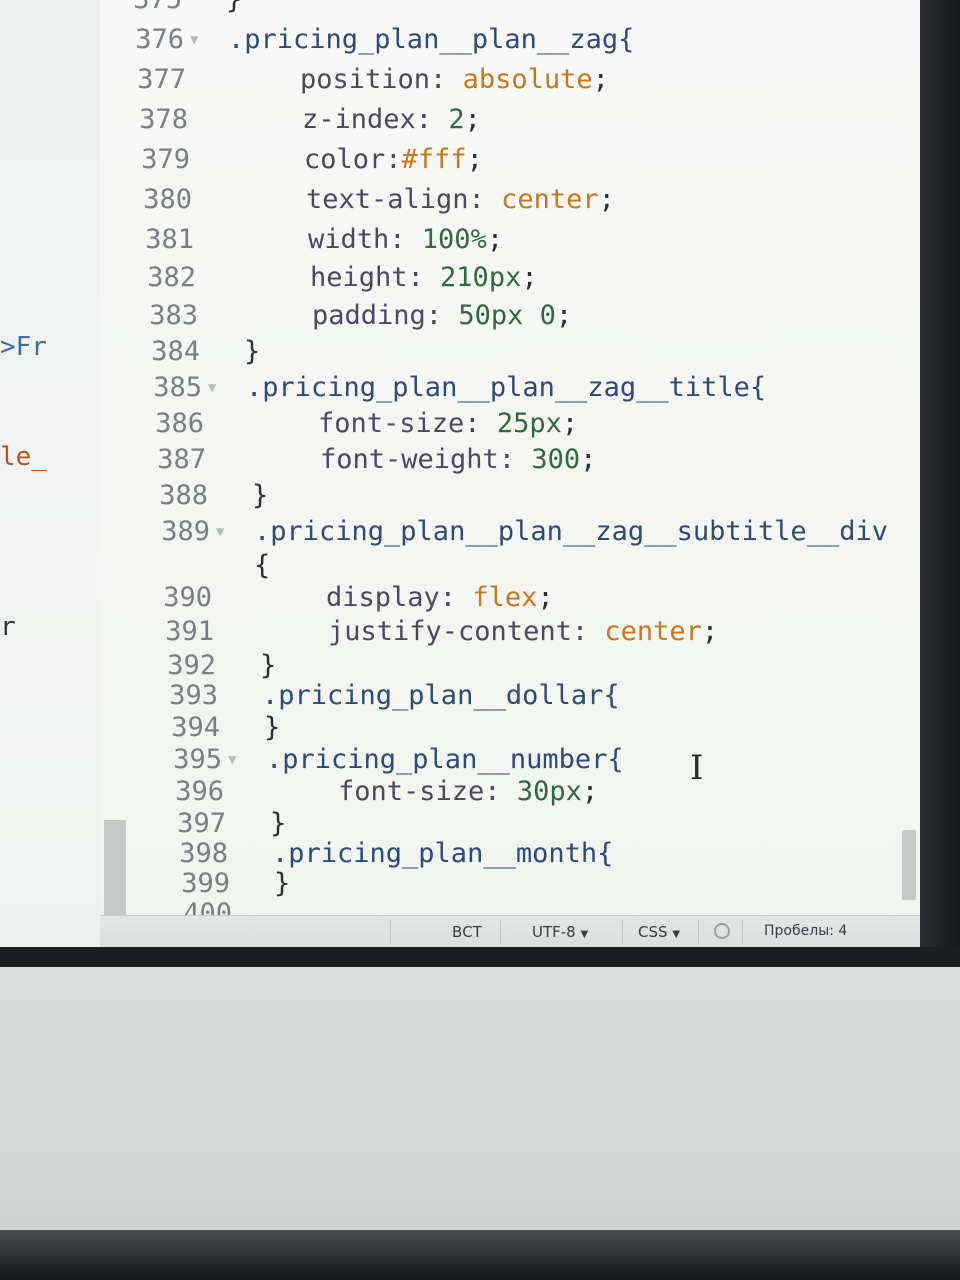 The image size is (960, 1280). I want to click on code-line: 376 ▼ .pricing_plan__plan__zag{, so click(510, 40).